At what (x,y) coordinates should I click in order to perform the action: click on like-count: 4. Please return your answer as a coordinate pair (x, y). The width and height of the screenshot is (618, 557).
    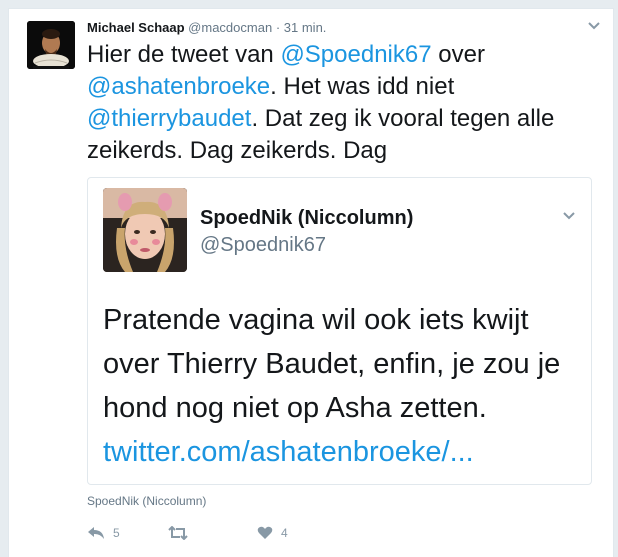
    Looking at the image, I should click on (284, 533).